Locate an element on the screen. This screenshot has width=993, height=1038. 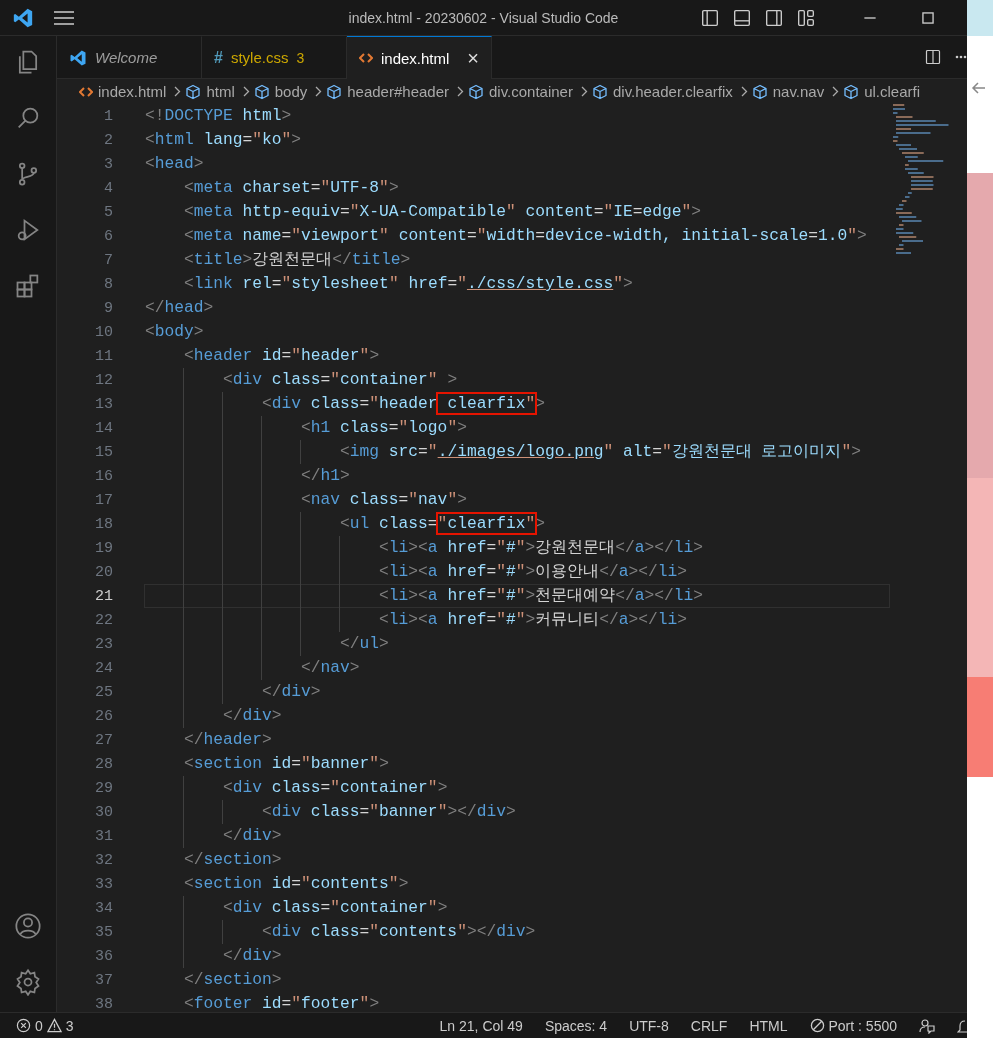
breadcrumb-item: ul.clearfi is located at coordinates (892, 91).